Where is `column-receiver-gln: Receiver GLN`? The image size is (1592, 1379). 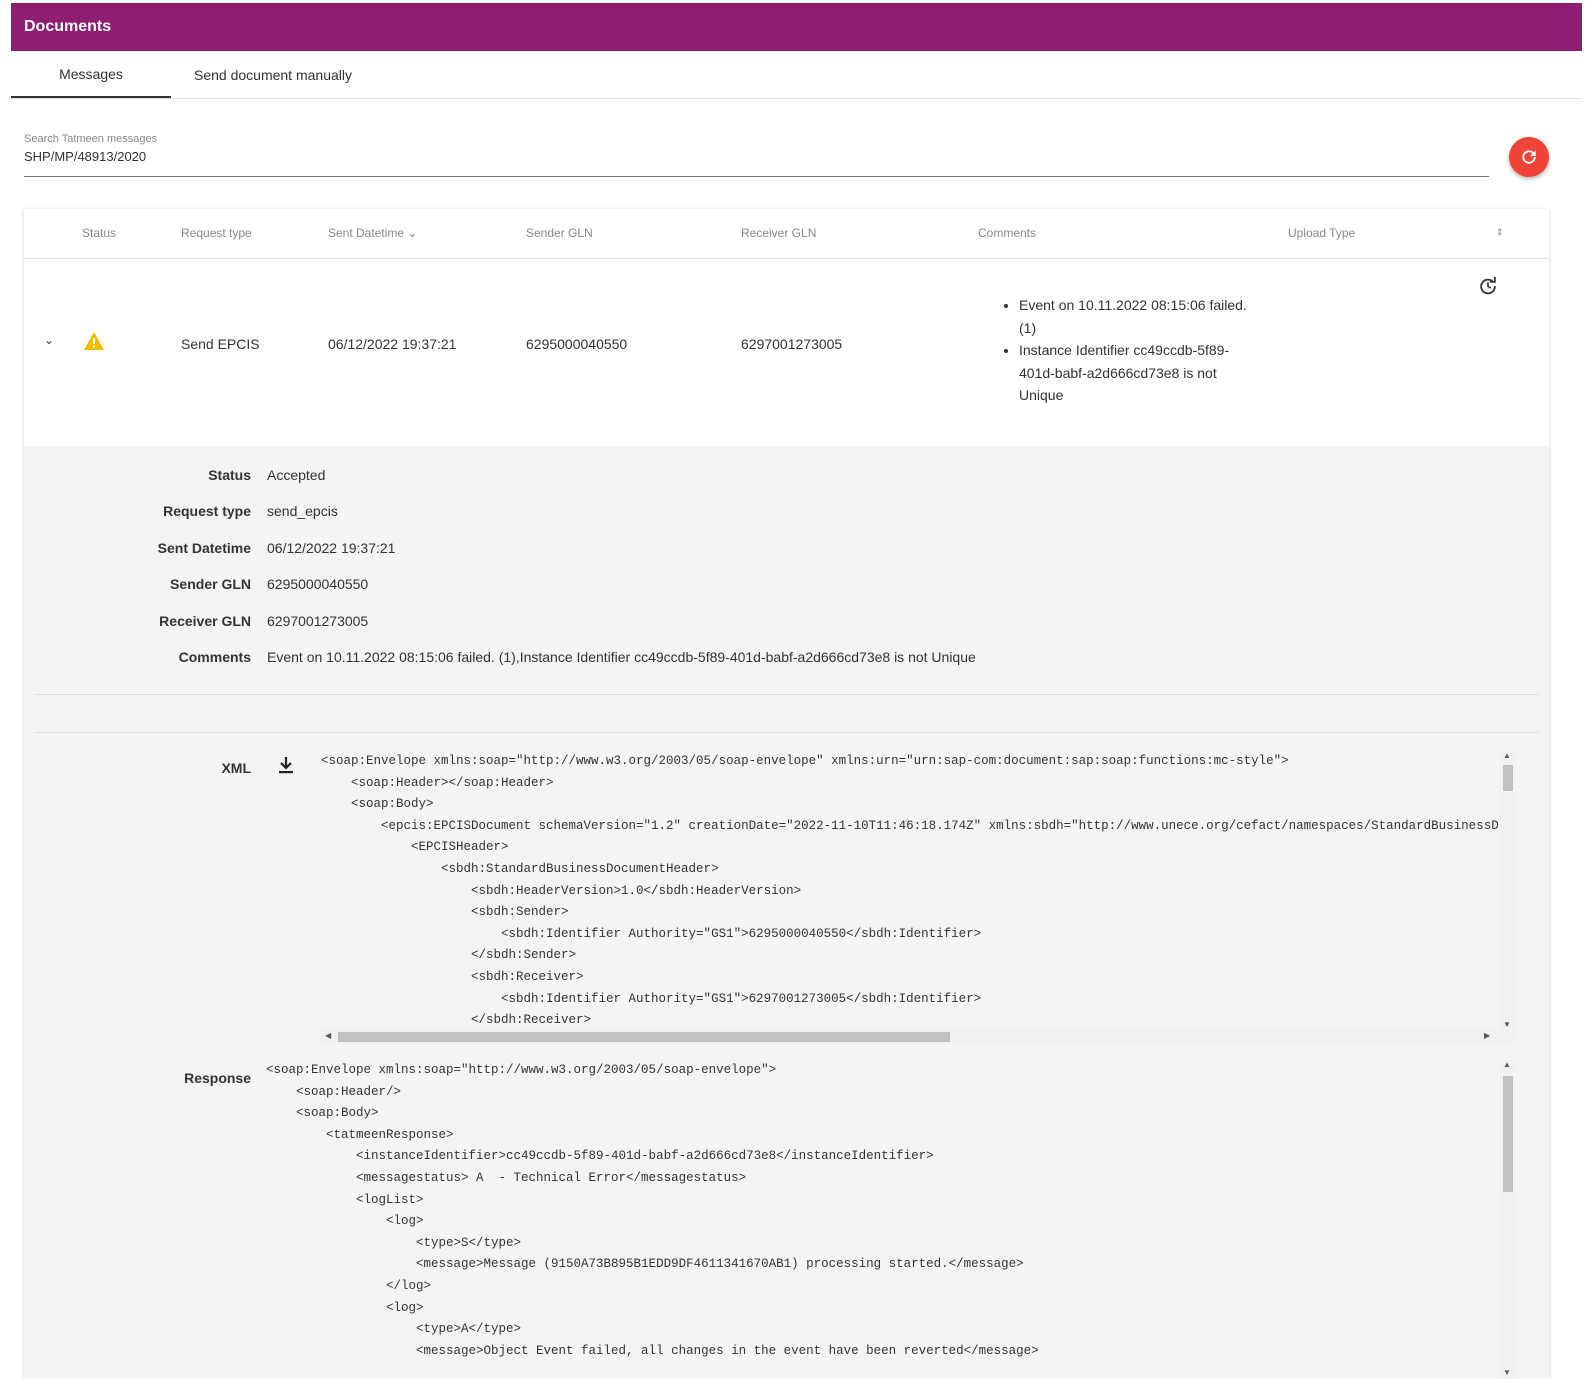
column-receiver-gln: Receiver GLN is located at coordinates (778, 233).